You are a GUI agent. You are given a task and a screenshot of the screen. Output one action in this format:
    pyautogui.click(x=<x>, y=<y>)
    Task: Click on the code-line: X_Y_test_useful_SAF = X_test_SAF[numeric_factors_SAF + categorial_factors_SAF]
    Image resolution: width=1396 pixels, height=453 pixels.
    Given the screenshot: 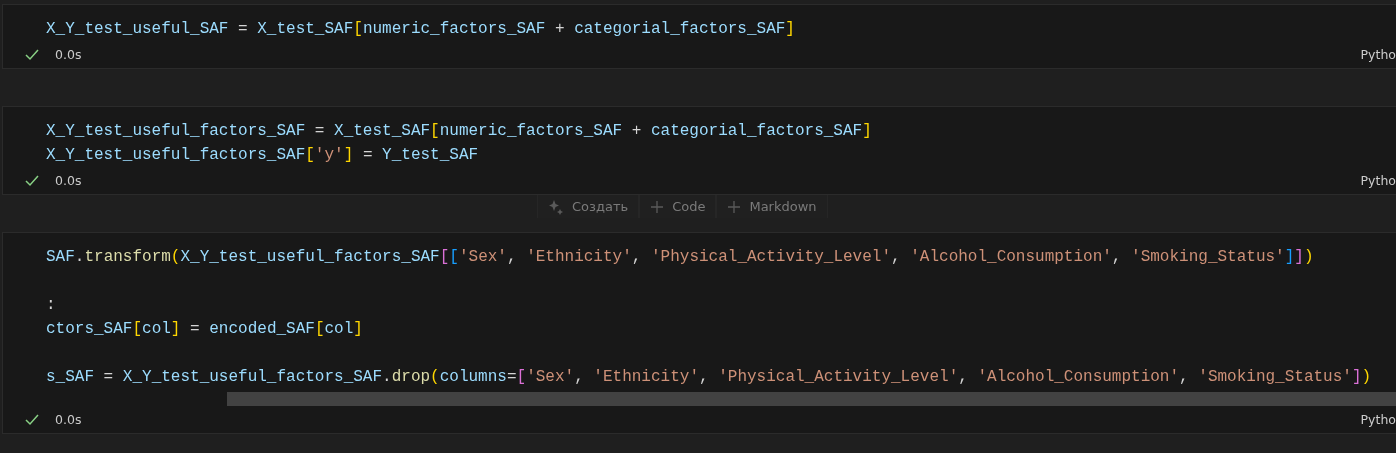 What is the action you would take?
    pyautogui.click(x=421, y=29)
    